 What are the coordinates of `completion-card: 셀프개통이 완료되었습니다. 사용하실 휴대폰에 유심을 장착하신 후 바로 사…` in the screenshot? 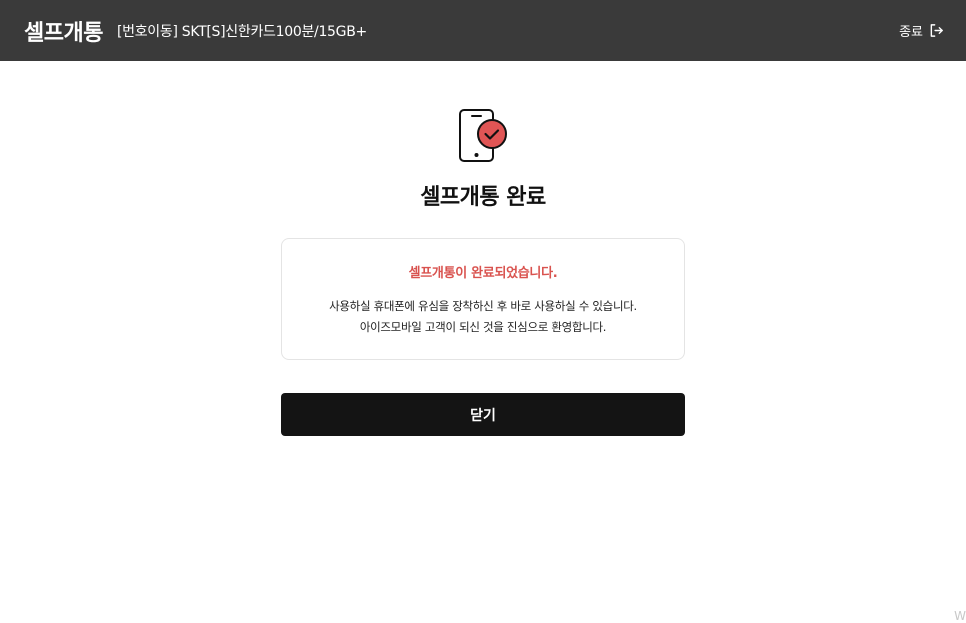 It's located at (483, 299).